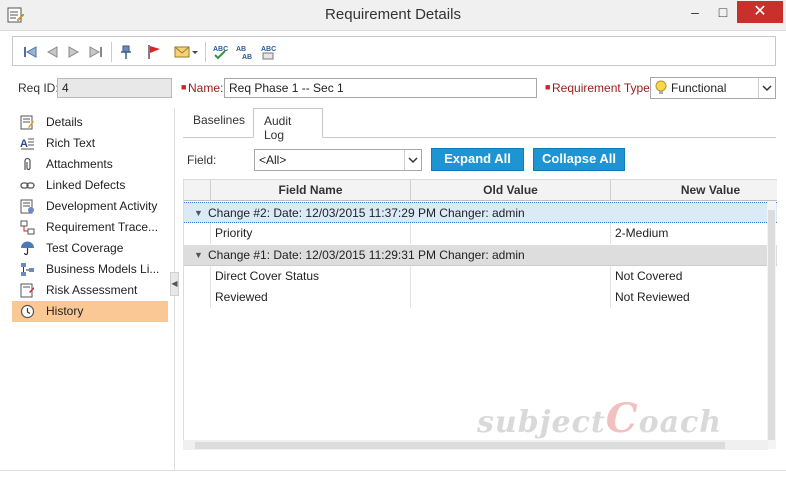 The height and width of the screenshot is (479, 786). Describe the element at coordinates (90, 122) in the screenshot. I see `sidebar-item-details: Details` at that location.